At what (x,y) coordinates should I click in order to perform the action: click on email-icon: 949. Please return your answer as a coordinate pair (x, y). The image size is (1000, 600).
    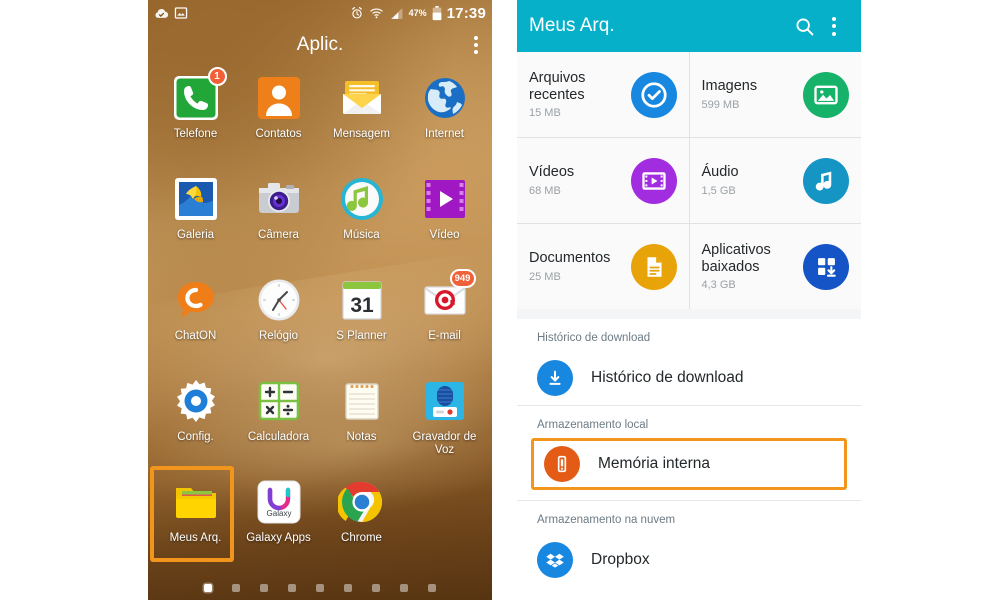
    Looking at the image, I should click on (448, 296).